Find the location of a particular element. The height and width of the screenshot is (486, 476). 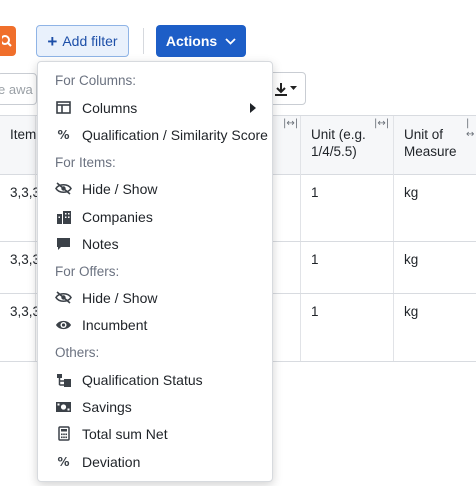

add-filter-button: + Add filter is located at coordinates (82, 41).